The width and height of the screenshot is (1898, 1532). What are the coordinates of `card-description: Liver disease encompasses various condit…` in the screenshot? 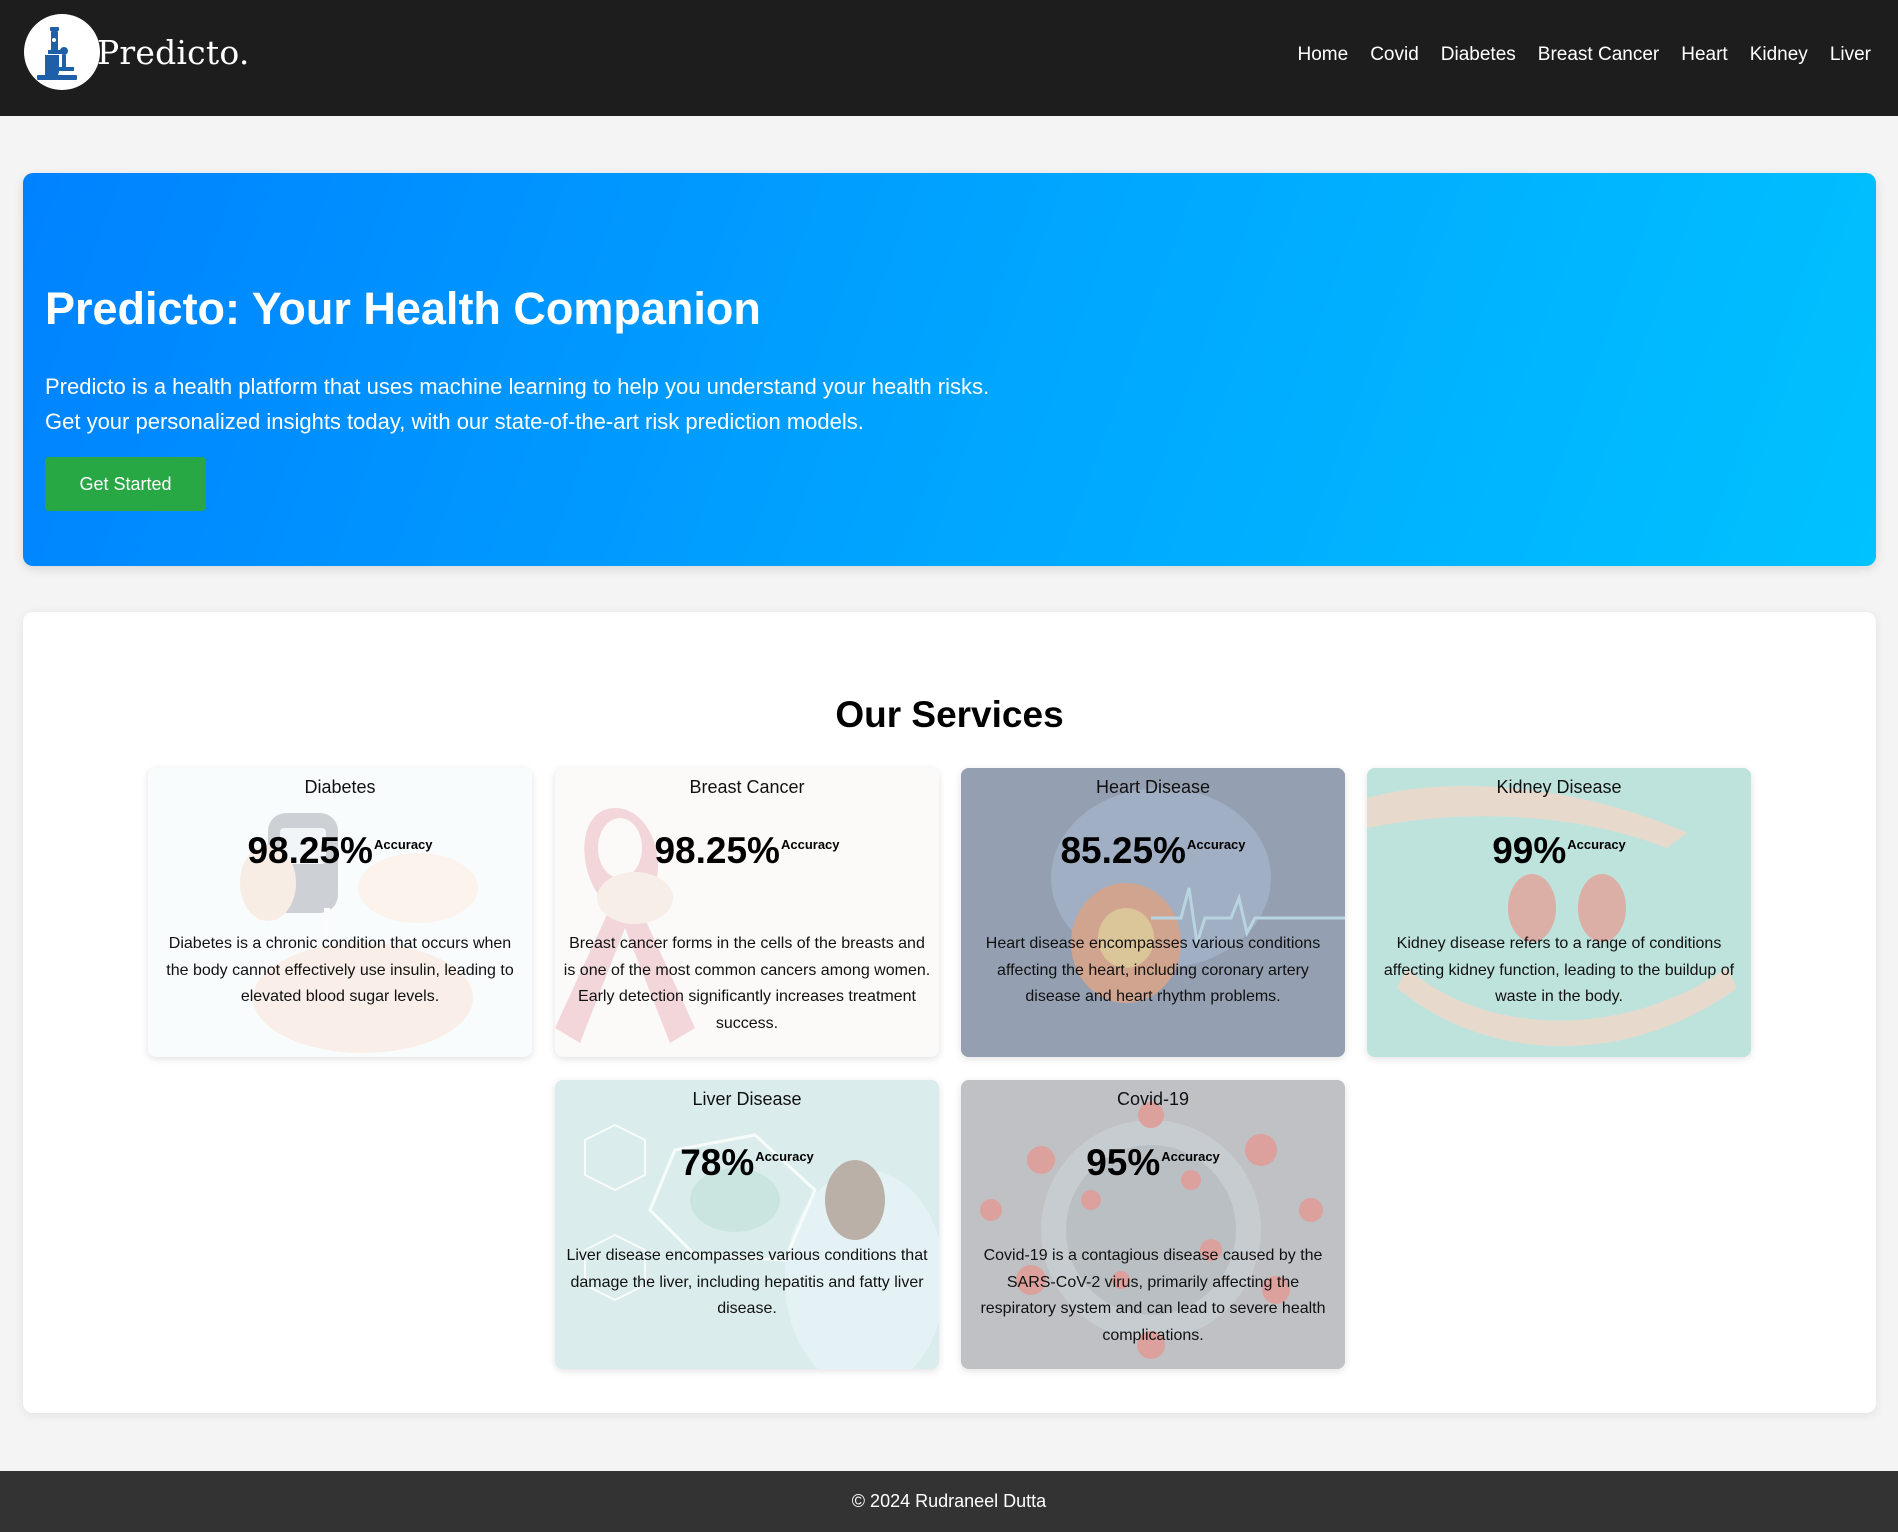 It's located at (747, 1282).